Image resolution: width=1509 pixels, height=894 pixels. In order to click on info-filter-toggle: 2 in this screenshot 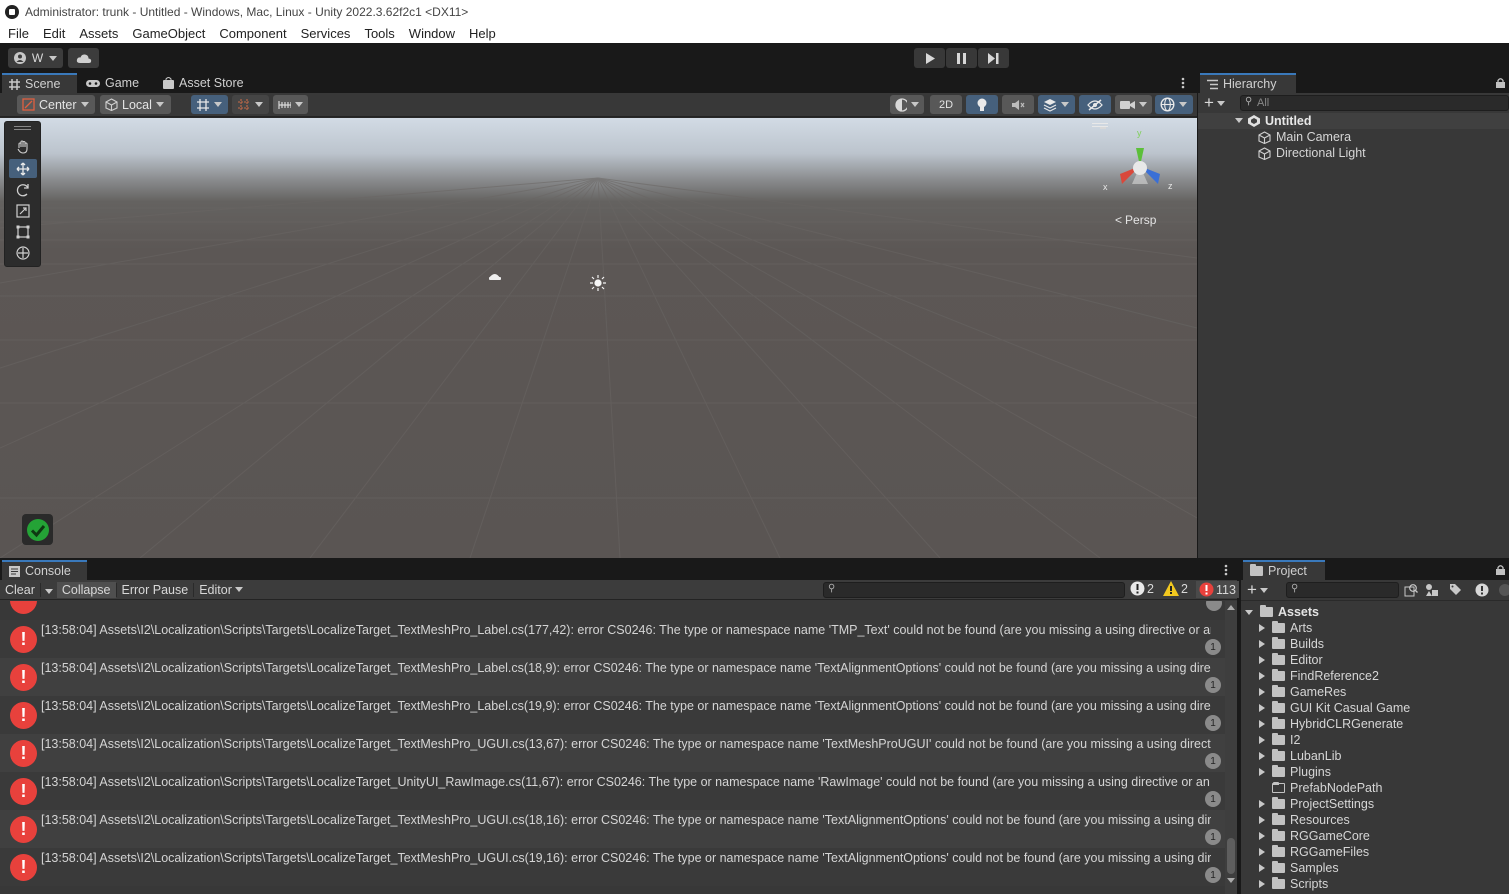, I will do `click(1142, 588)`.